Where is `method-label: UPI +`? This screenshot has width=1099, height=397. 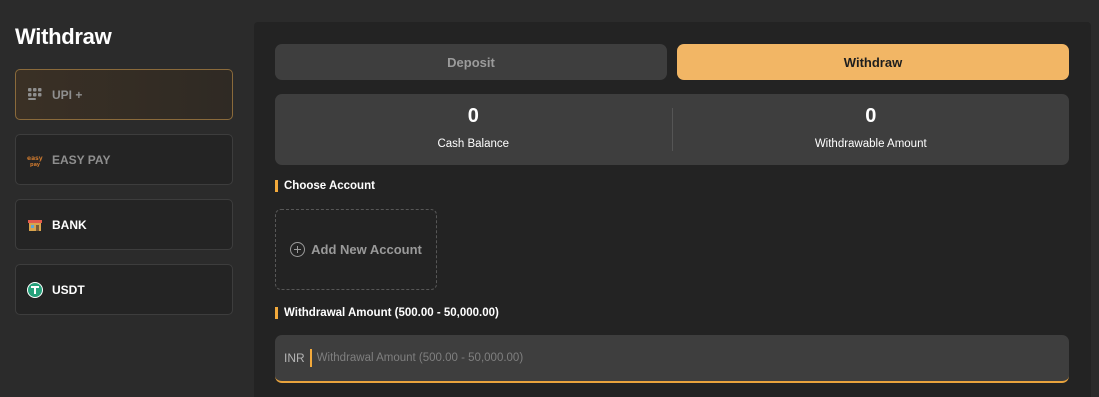 method-label: UPI + is located at coordinates (67, 94).